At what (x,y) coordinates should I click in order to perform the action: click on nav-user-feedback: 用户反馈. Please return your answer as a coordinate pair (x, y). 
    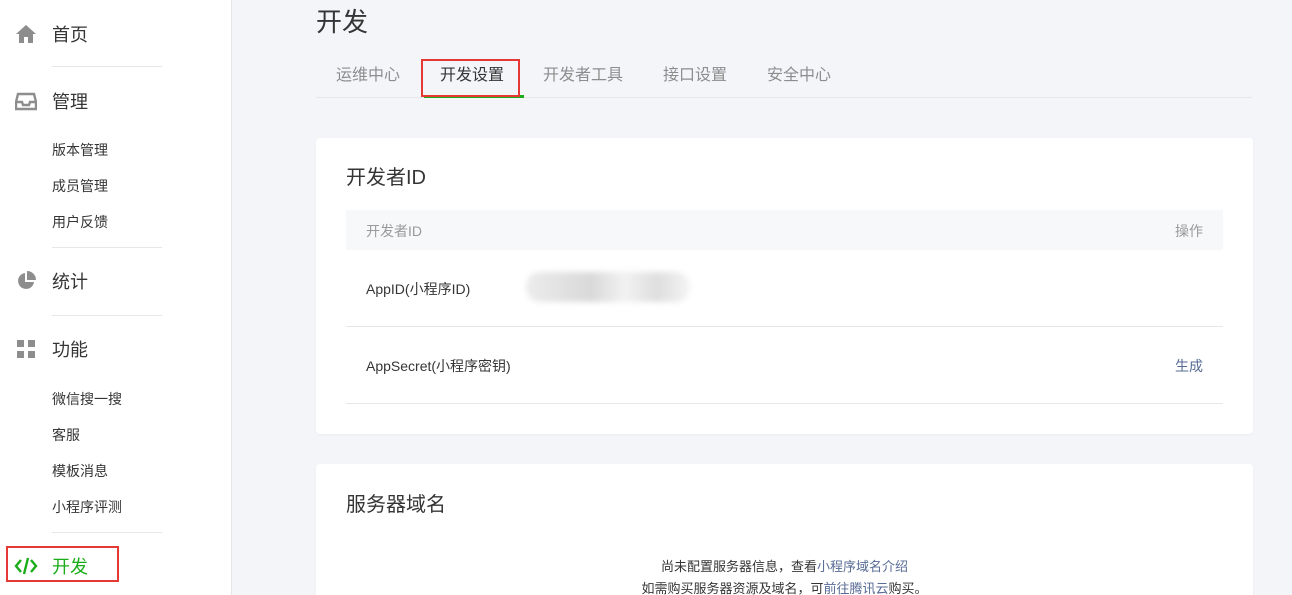
    Looking at the image, I should click on (80, 222).